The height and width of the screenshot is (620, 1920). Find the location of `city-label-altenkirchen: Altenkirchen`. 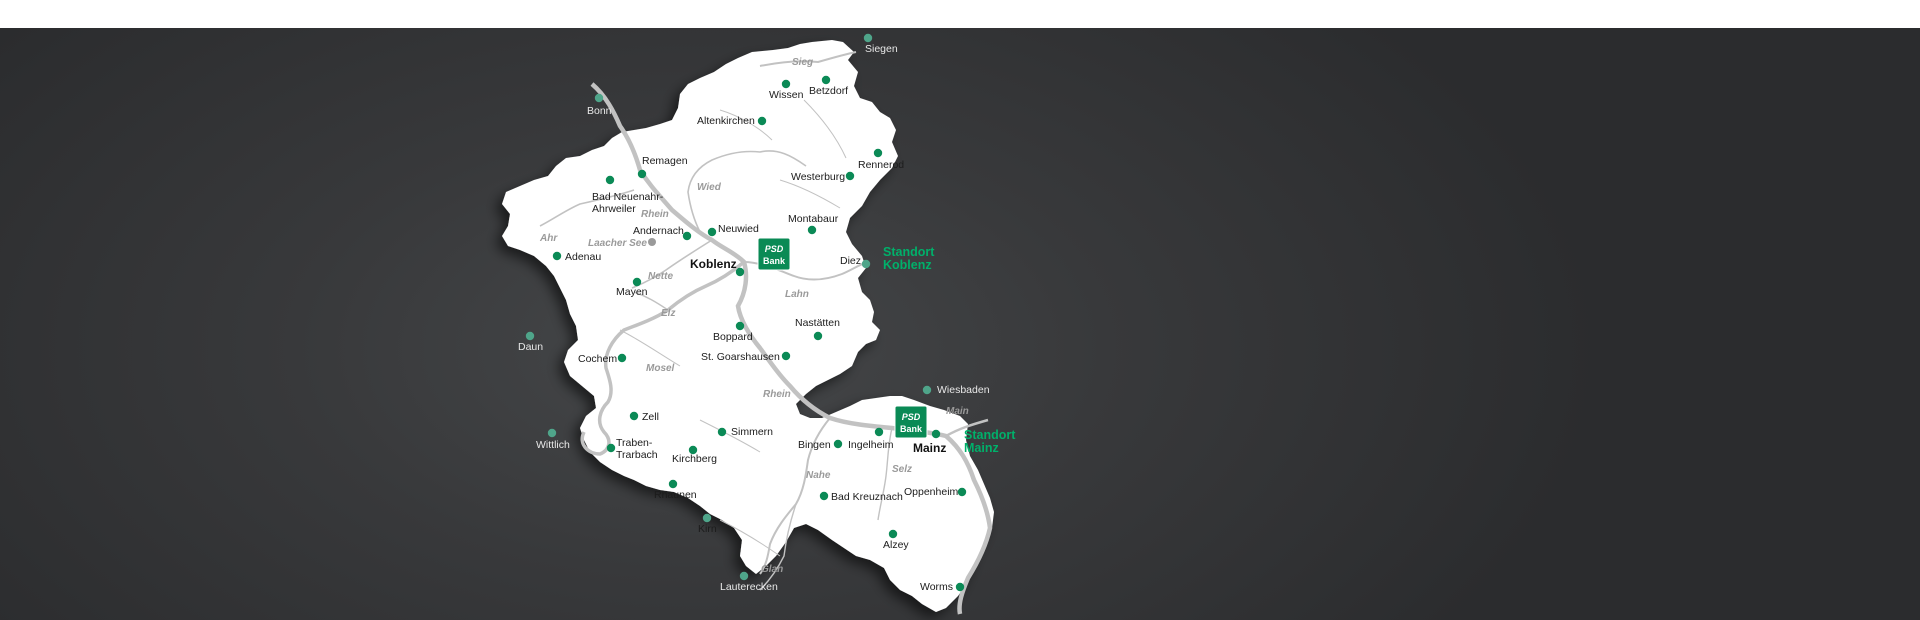

city-label-altenkirchen: Altenkirchen is located at coordinates (726, 121).